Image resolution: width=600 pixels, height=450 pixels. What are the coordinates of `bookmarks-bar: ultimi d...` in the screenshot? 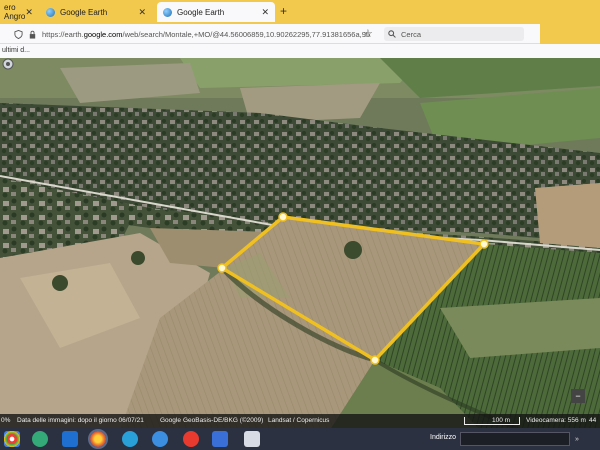 It's located at (300, 51).